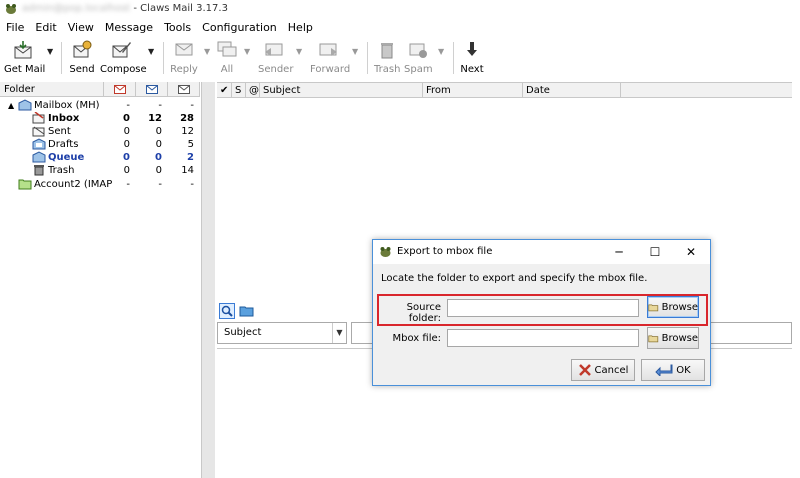 The width and height of the screenshot is (800, 478). What do you see at coordinates (572, 90) in the screenshot?
I see `date-column-header: Date` at bounding box center [572, 90].